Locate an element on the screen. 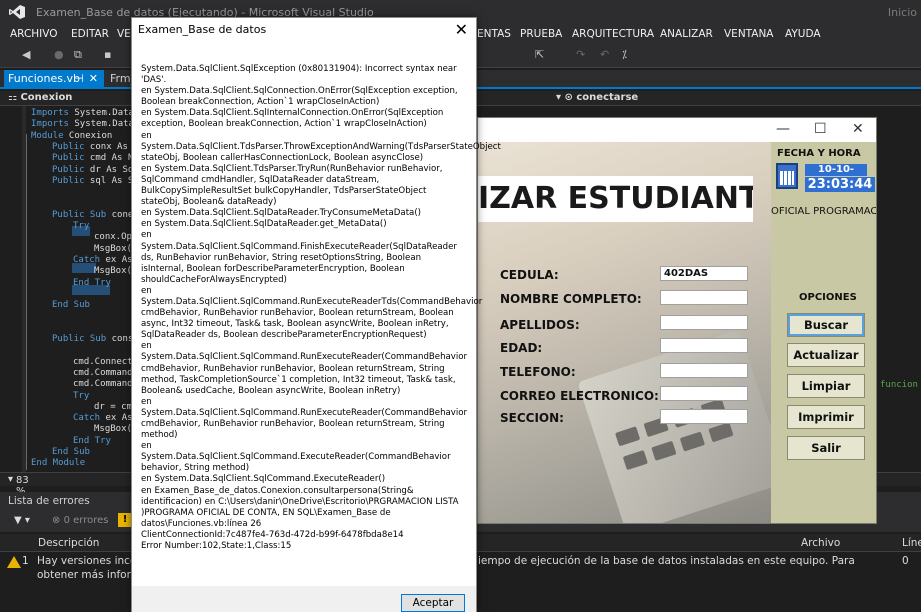 Image resolution: width=921 pixels, height=612 pixels. code-line: conx.Op is located at coordinates (113, 237).